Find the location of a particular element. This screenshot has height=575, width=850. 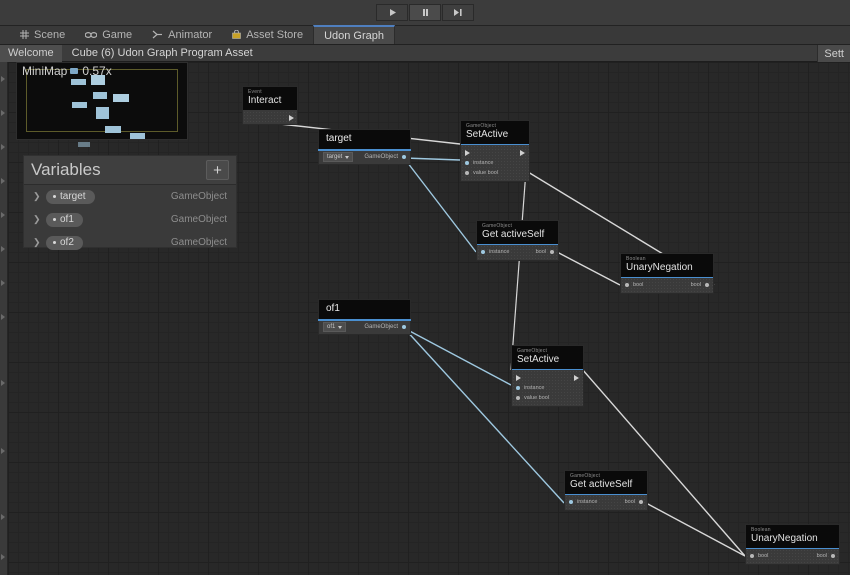

node-interact: Event Interact is located at coordinates (270, 105).